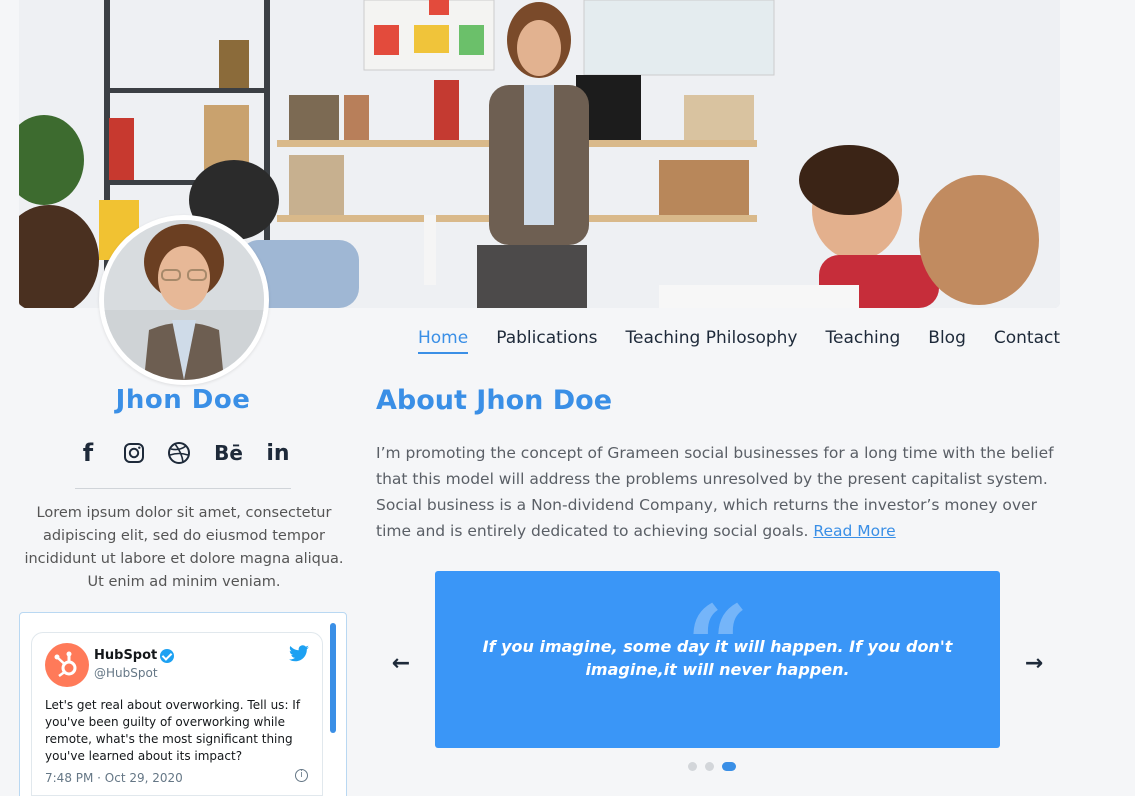  Describe the element at coordinates (134, 453) in the screenshot. I see `instagram-icon` at that location.